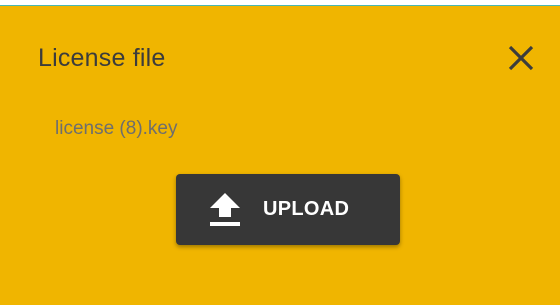 The height and width of the screenshot is (305, 560). Describe the element at coordinates (225, 209) in the screenshot. I see `upload-icon` at that location.